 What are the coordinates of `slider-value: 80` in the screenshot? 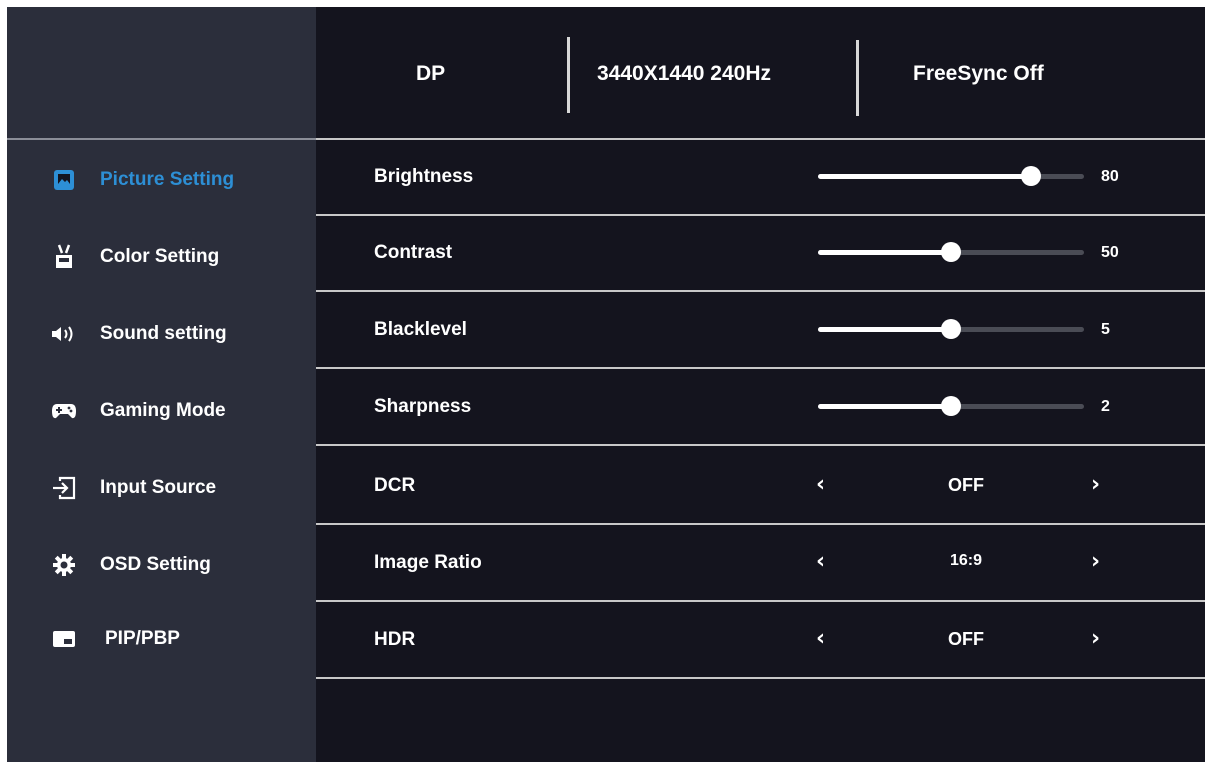 It's located at (1110, 176).